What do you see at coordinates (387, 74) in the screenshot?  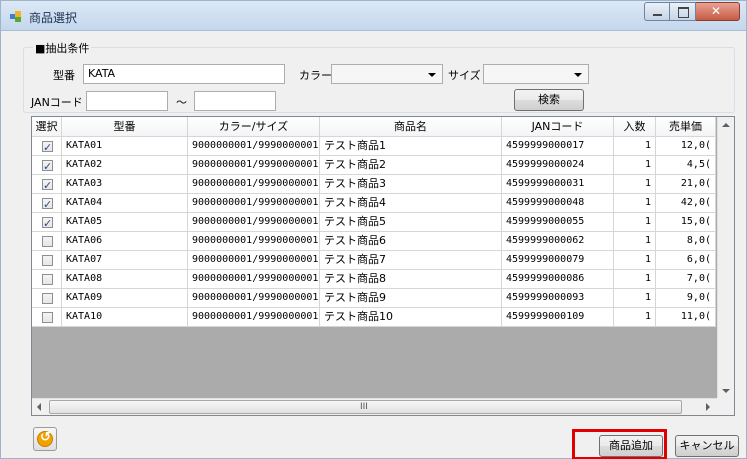 I see `color-select` at bounding box center [387, 74].